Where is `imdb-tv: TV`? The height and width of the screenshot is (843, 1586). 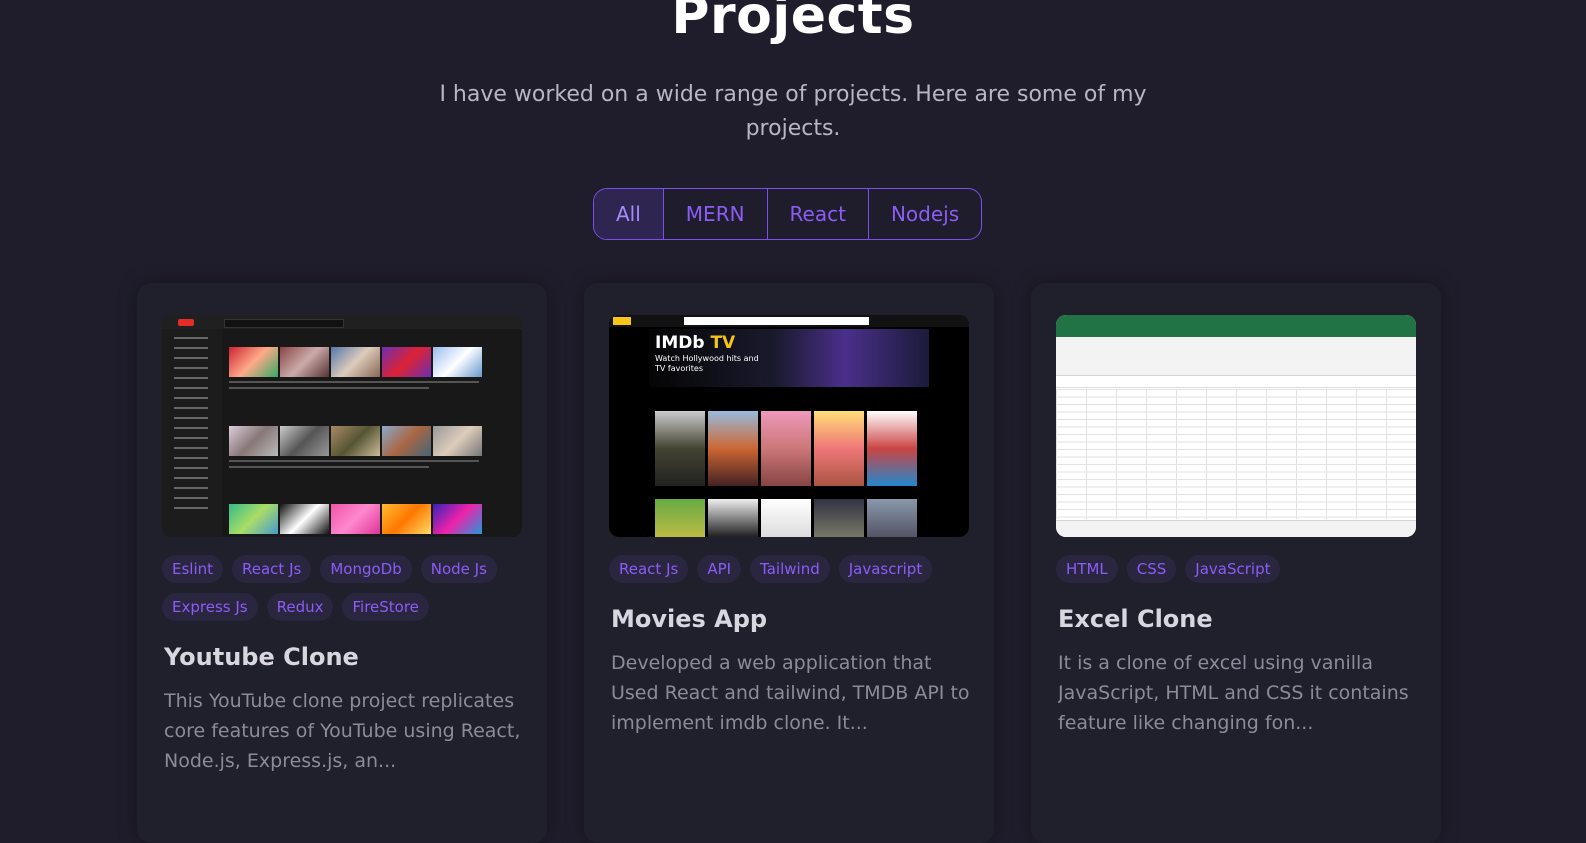 imdb-tv: TV is located at coordinates (723, 343).